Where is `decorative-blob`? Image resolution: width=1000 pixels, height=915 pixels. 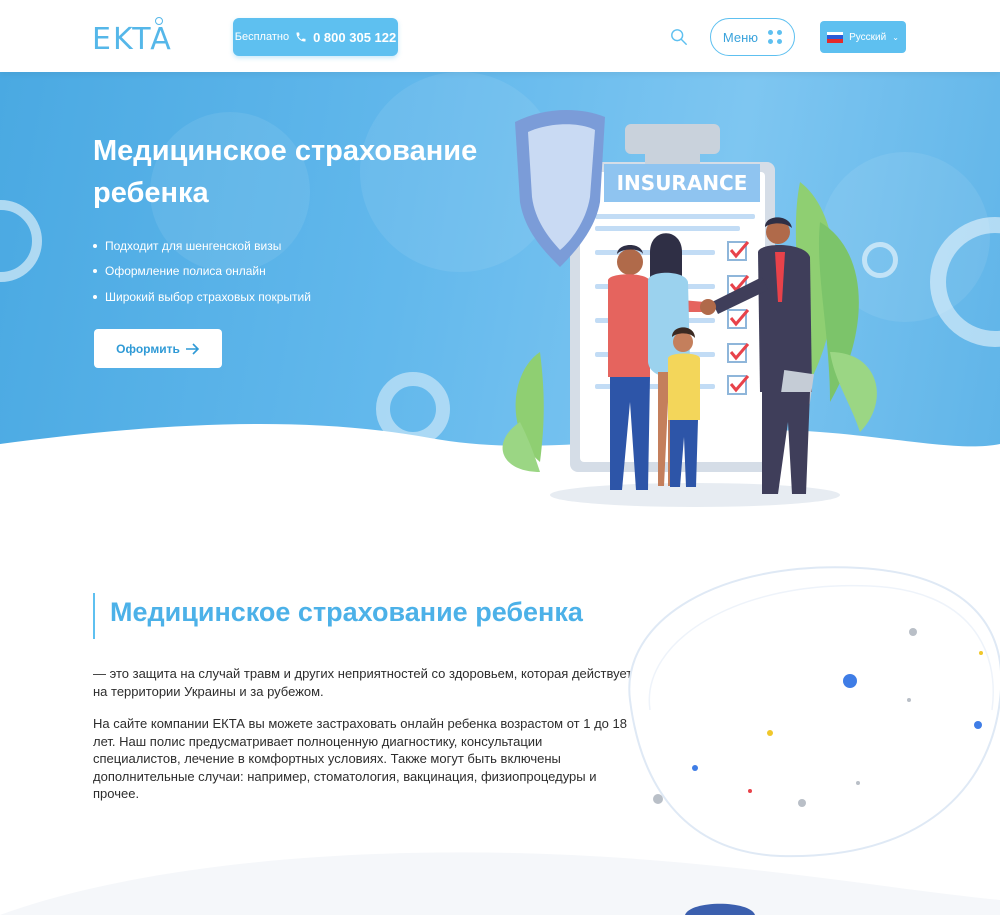 decorative-blob is located at coordinates (814, 712).